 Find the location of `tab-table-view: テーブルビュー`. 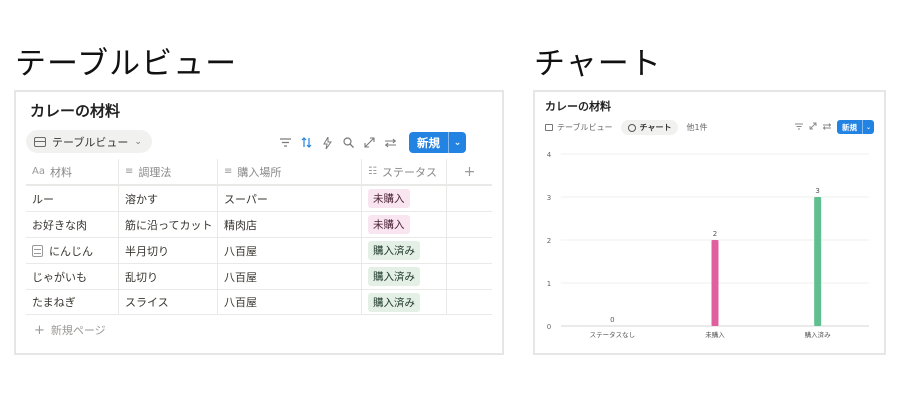

tab-table-view: テーブルビュー is located at coordinates (579, 127).